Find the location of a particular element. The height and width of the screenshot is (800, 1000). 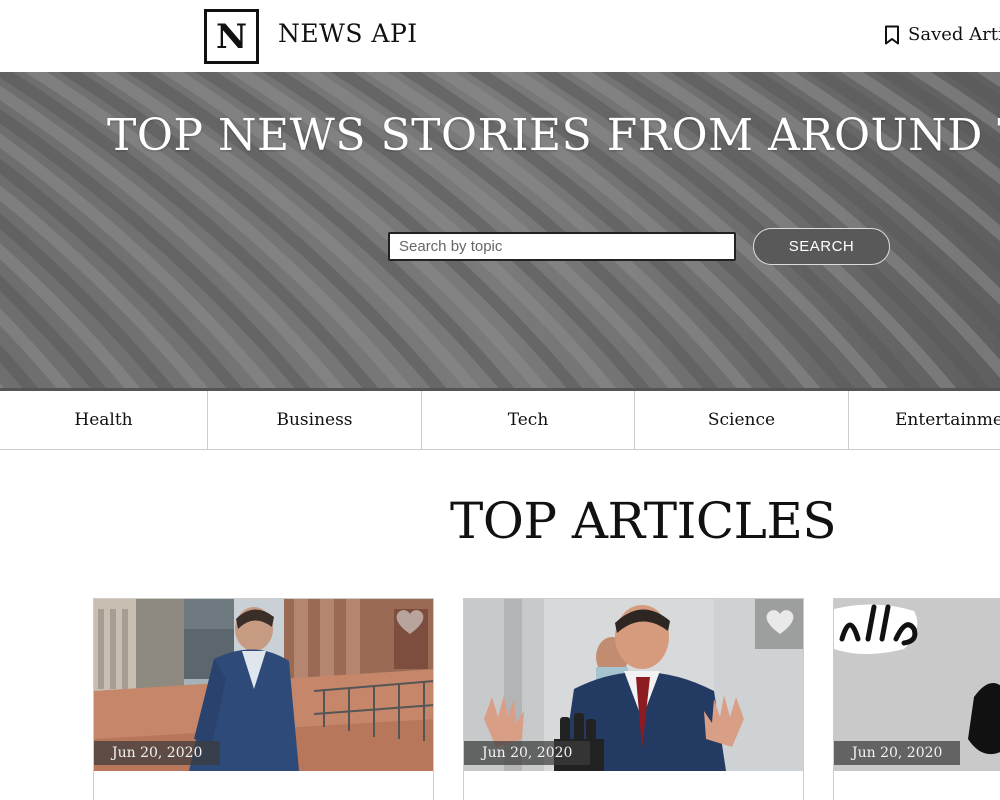

category-science: Science is located at coordinates (742, 420).